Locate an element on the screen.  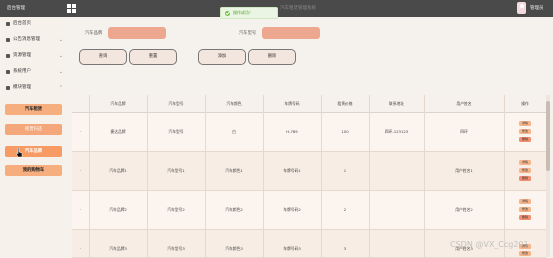
column-header: 操作 is located at coordinates (525, 103).